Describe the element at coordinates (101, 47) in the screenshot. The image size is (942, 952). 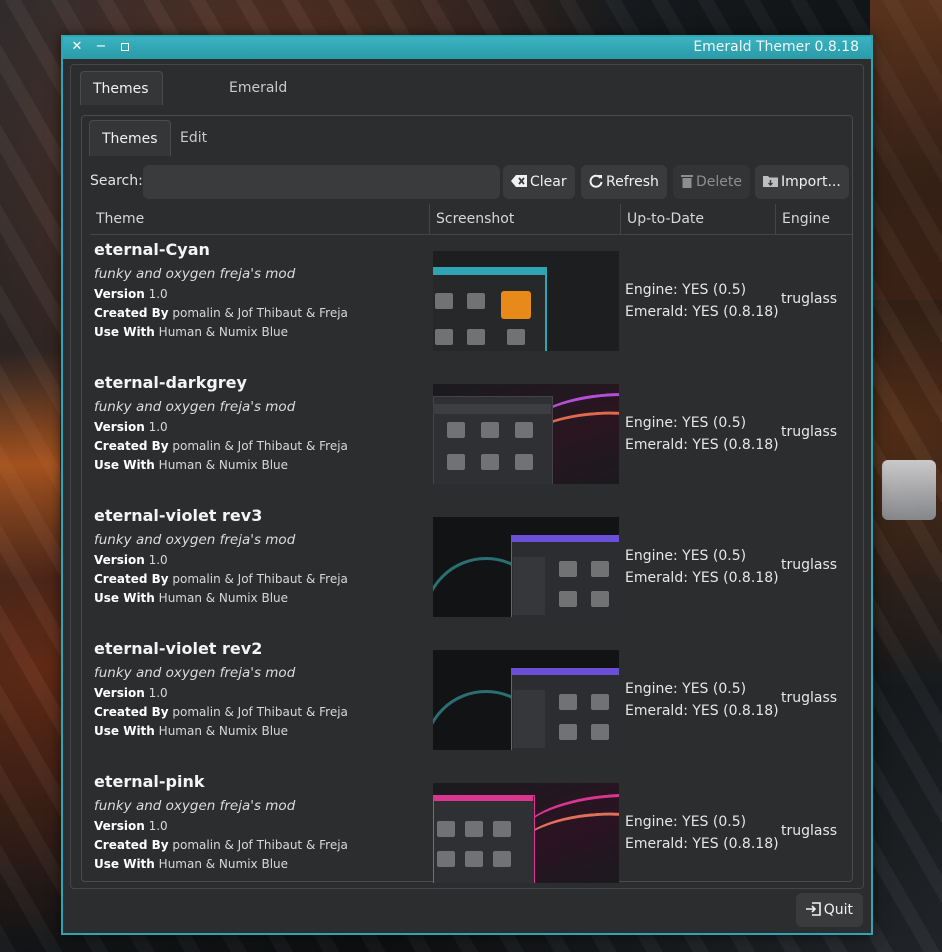
I see `minimize-icon: −` at that location.